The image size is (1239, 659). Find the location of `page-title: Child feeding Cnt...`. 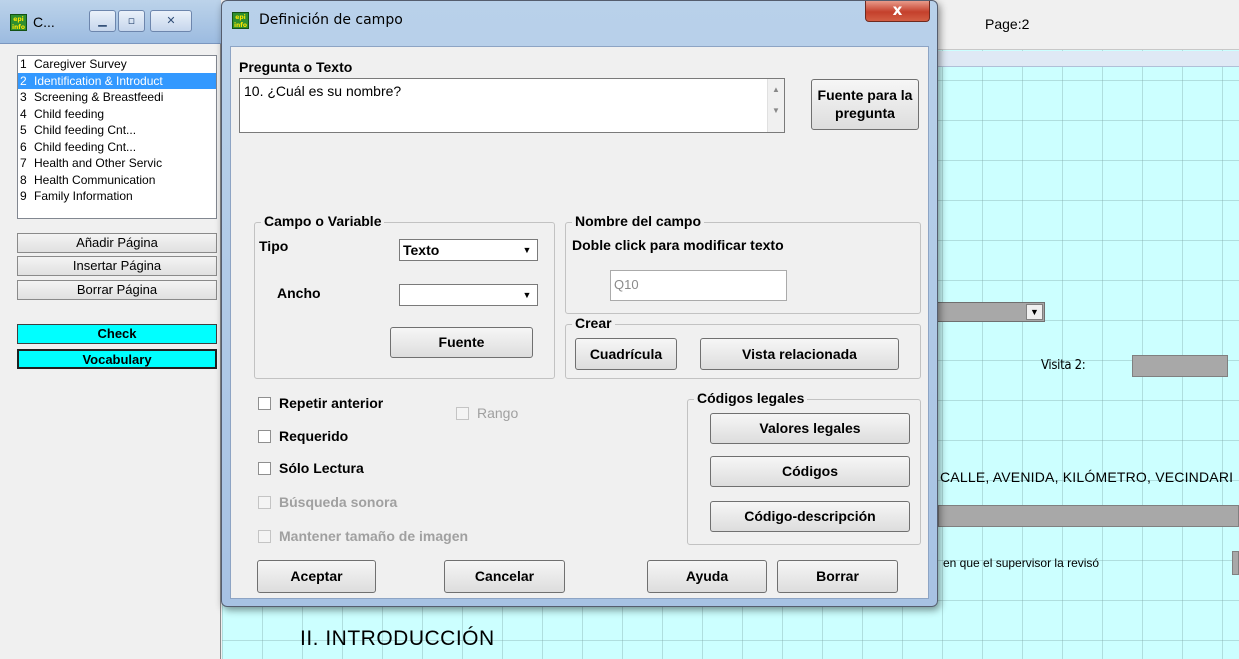

page-title: Child feeding Cnt... is located at coordinates (85, 130).